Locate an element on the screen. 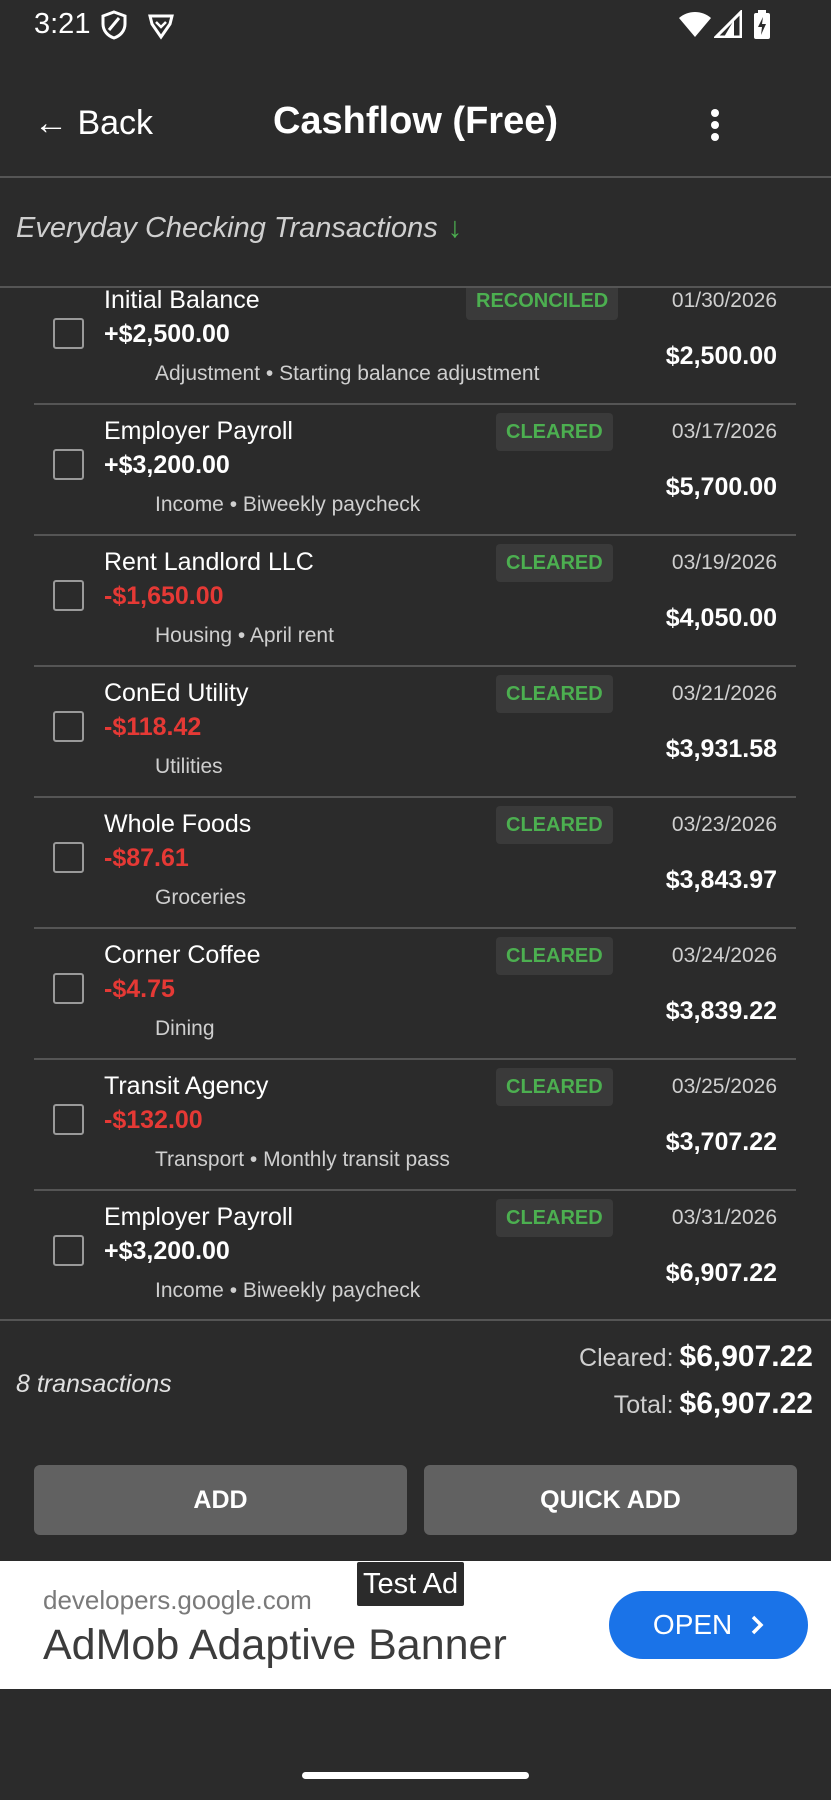  add-button: ADD is located at coordinates (220, 1500).